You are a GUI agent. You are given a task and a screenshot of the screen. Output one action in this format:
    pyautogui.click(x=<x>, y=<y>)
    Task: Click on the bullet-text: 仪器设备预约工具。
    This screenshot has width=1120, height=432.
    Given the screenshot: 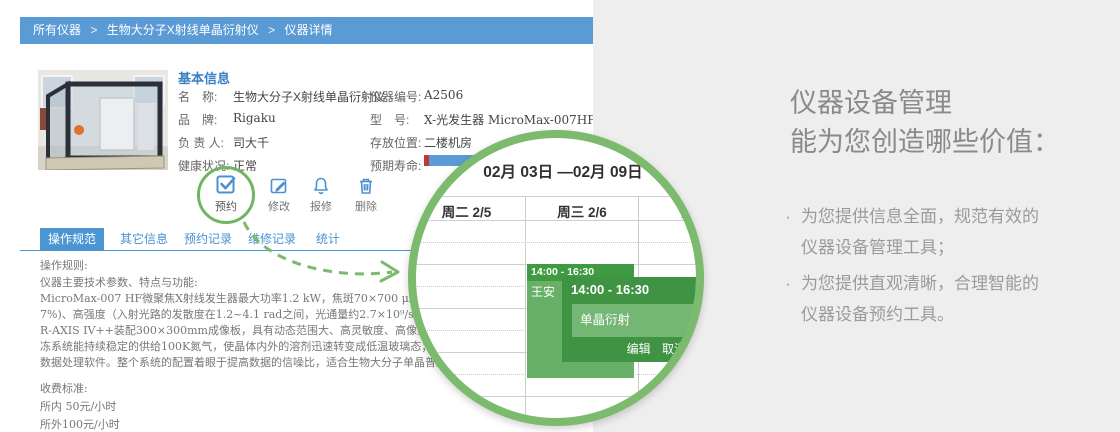 What is the action you would take?
    pyautogui.click(x=877, y=314)
    